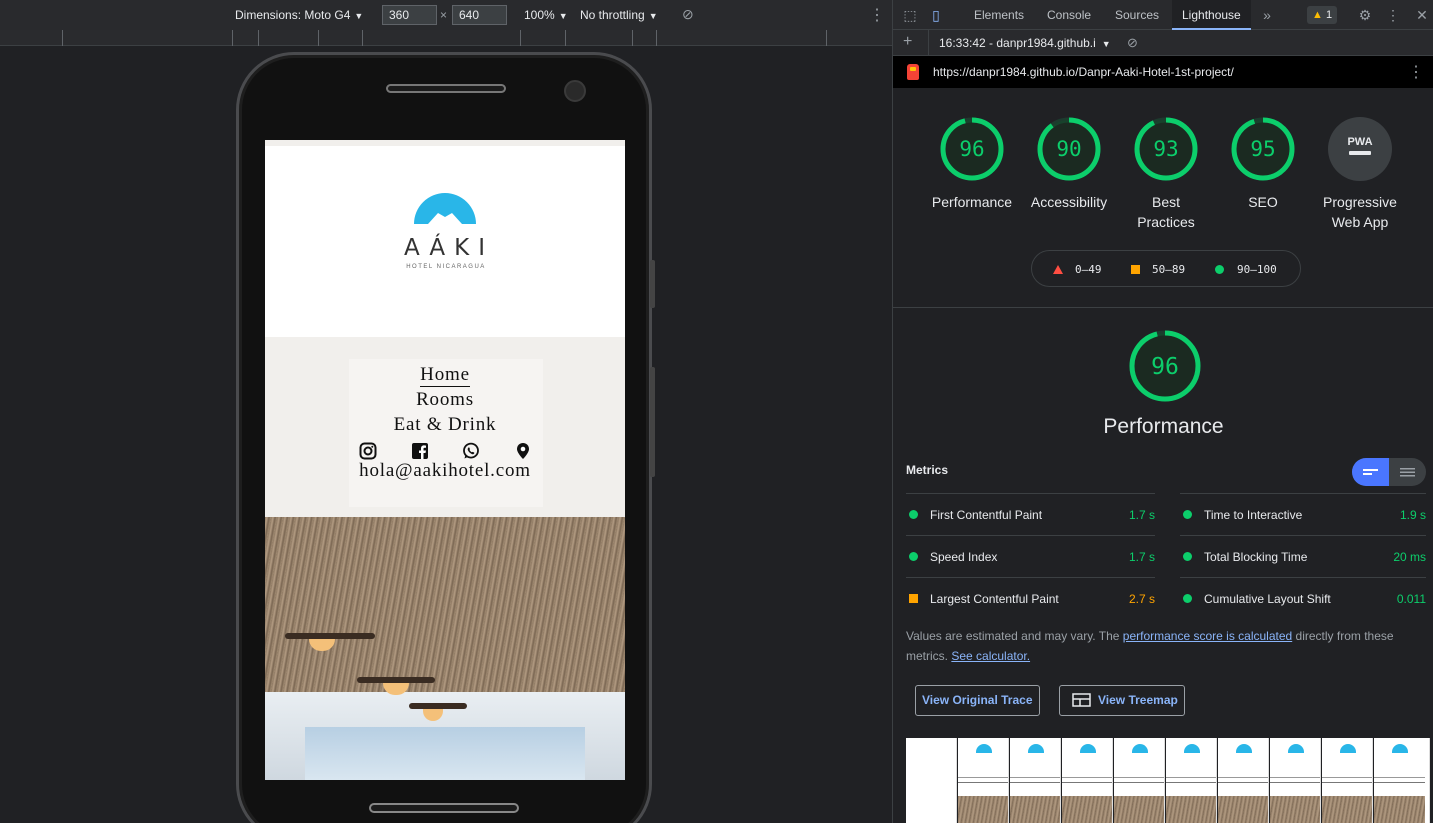  I want to click on fail-triangle-icon, so click(1058, 269).